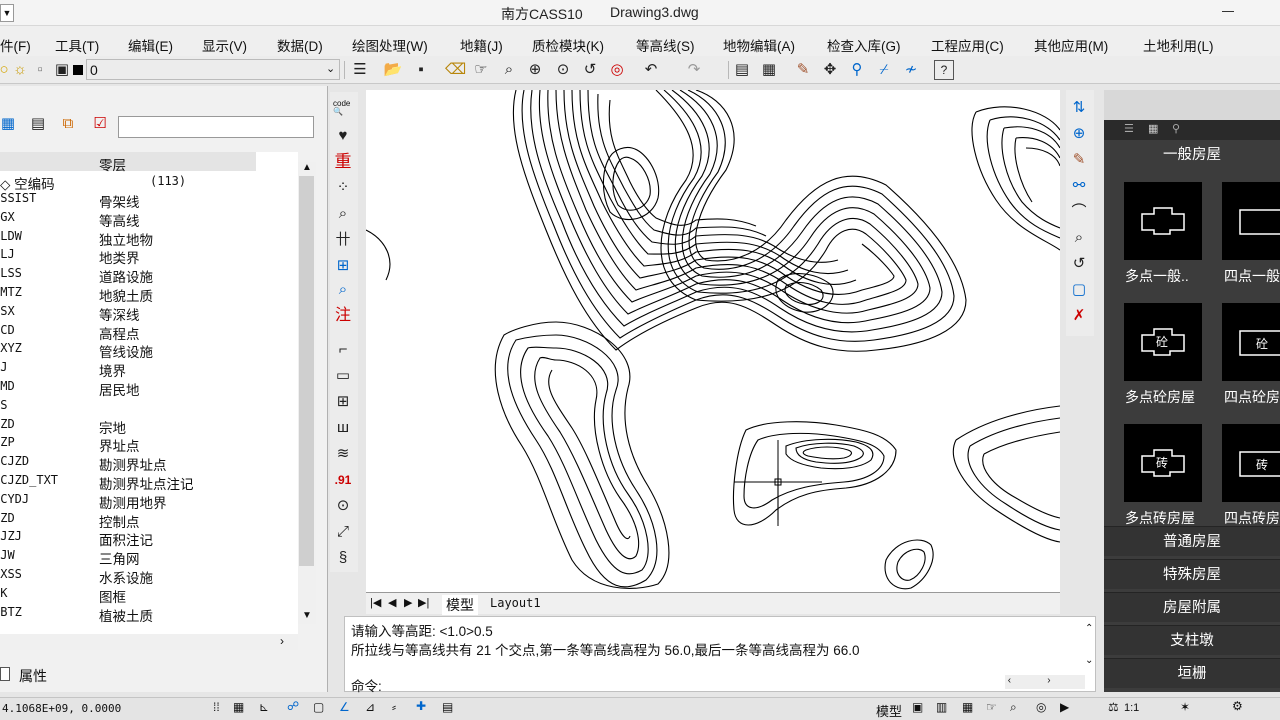 This screenshot has width=1280, height=720. What do you see at coordinates (300, 45) in the screenshot?
I see `menu-data: 数据(D)` at bounding box center [300, 45].